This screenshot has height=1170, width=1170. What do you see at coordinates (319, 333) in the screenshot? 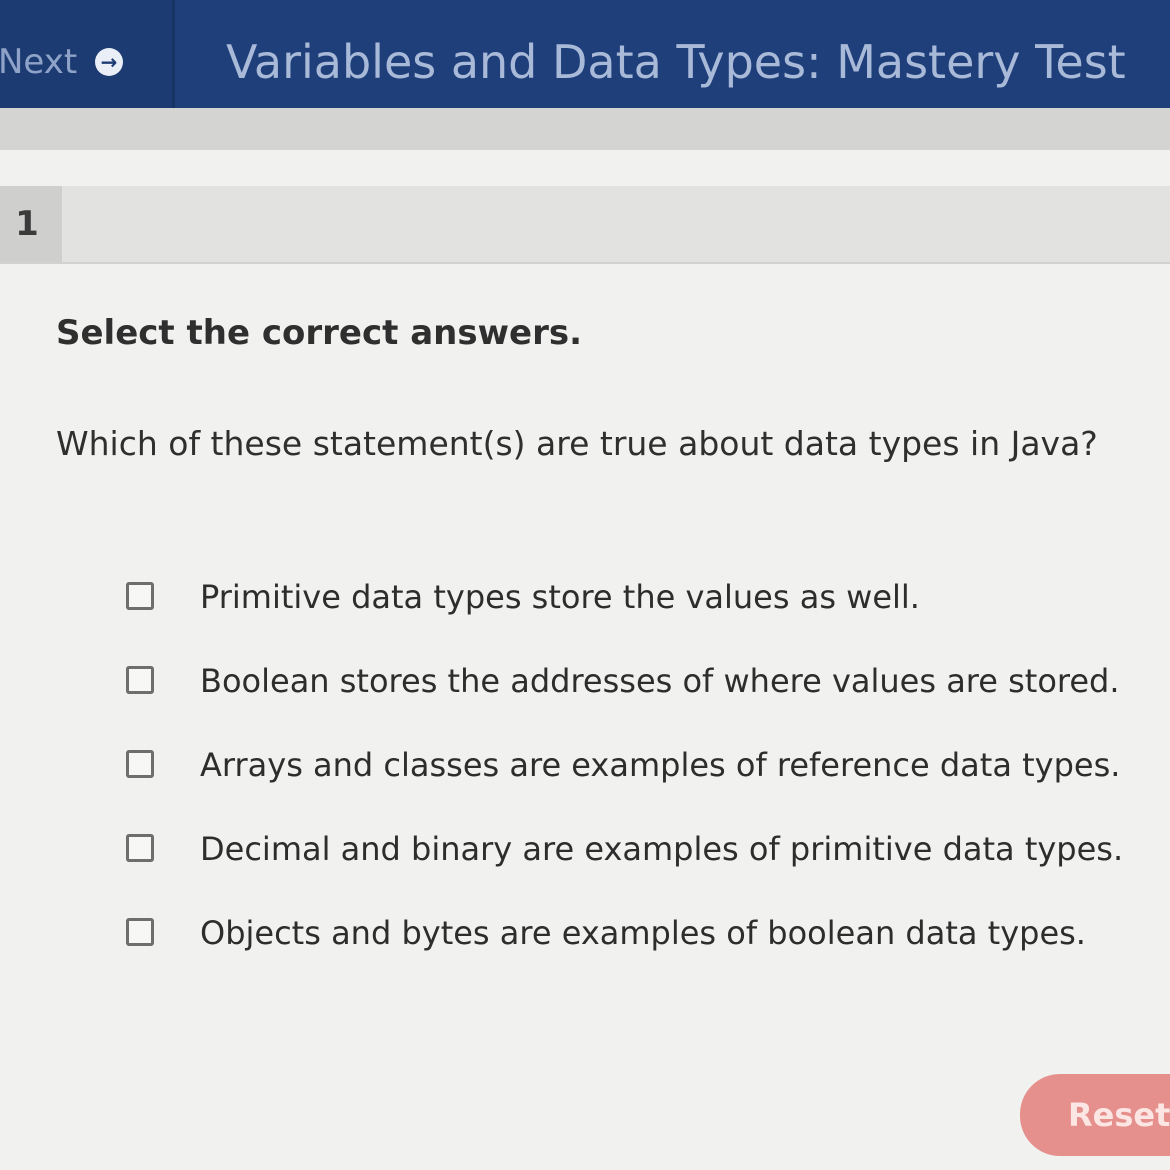
I see `question-instruction: Select the correct answers.` at bounding box center [319, 333].